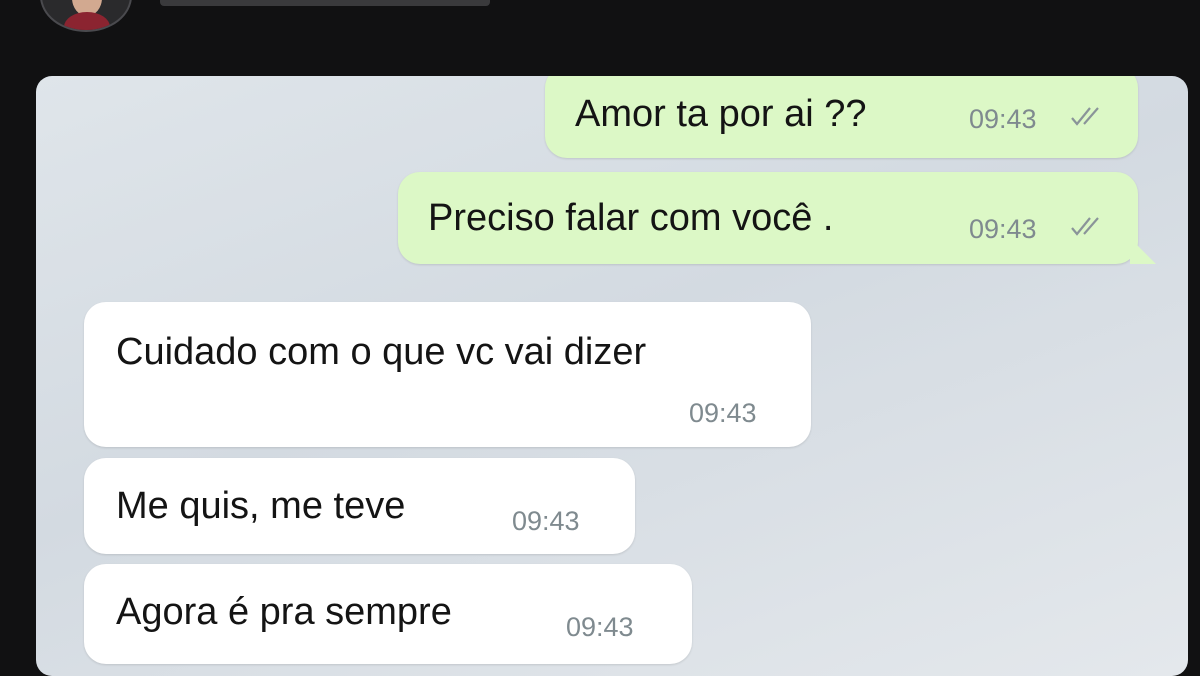 Image resolution: width=1200 pixels, height=676 pixels. What do you see at coordinates (325, 3) in the screenshot?
I see `contact-name-obscured` at bounding box center [325, 3].